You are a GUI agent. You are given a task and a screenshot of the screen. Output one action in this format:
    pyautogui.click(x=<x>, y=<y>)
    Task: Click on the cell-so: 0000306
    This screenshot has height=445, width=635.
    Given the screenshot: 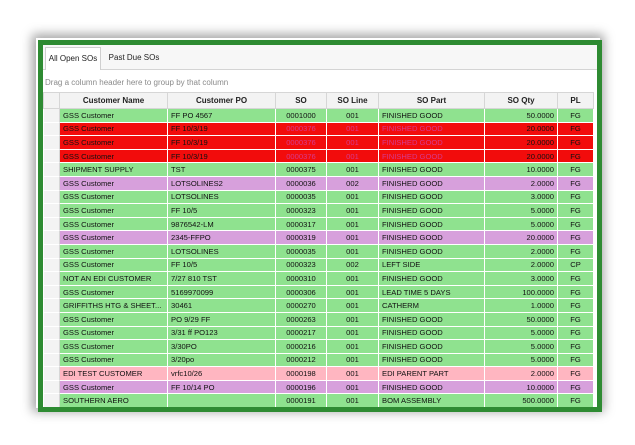 What is the action you would take?
    pyautogui.click(x=301, y=292)
    